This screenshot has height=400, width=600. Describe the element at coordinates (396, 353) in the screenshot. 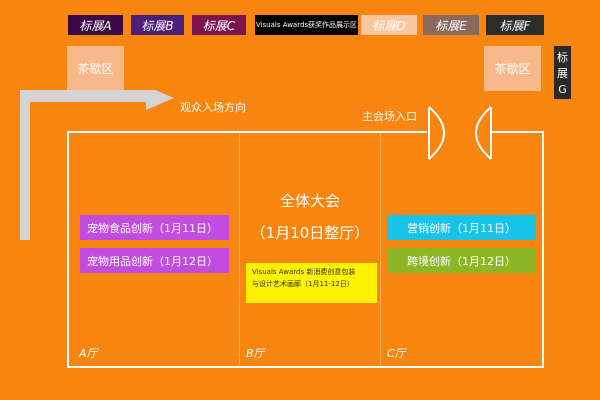

I see `hall-c-label: C厅` at that location.